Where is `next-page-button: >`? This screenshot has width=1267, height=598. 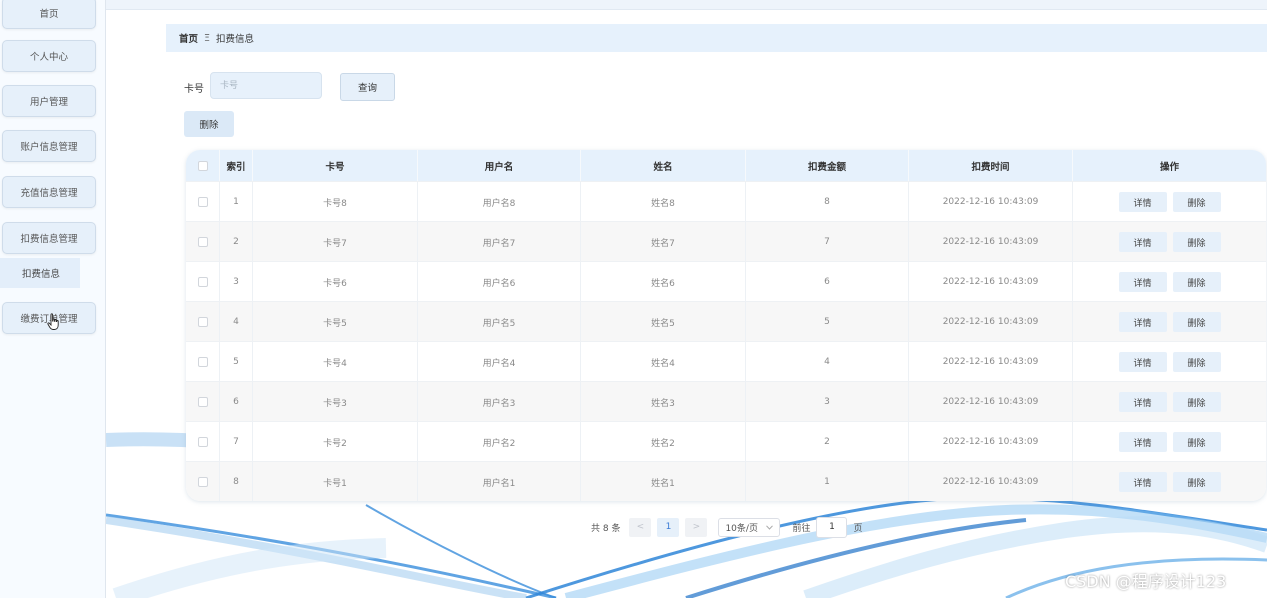 next-page-button: > is located at coordinates (696, 527).